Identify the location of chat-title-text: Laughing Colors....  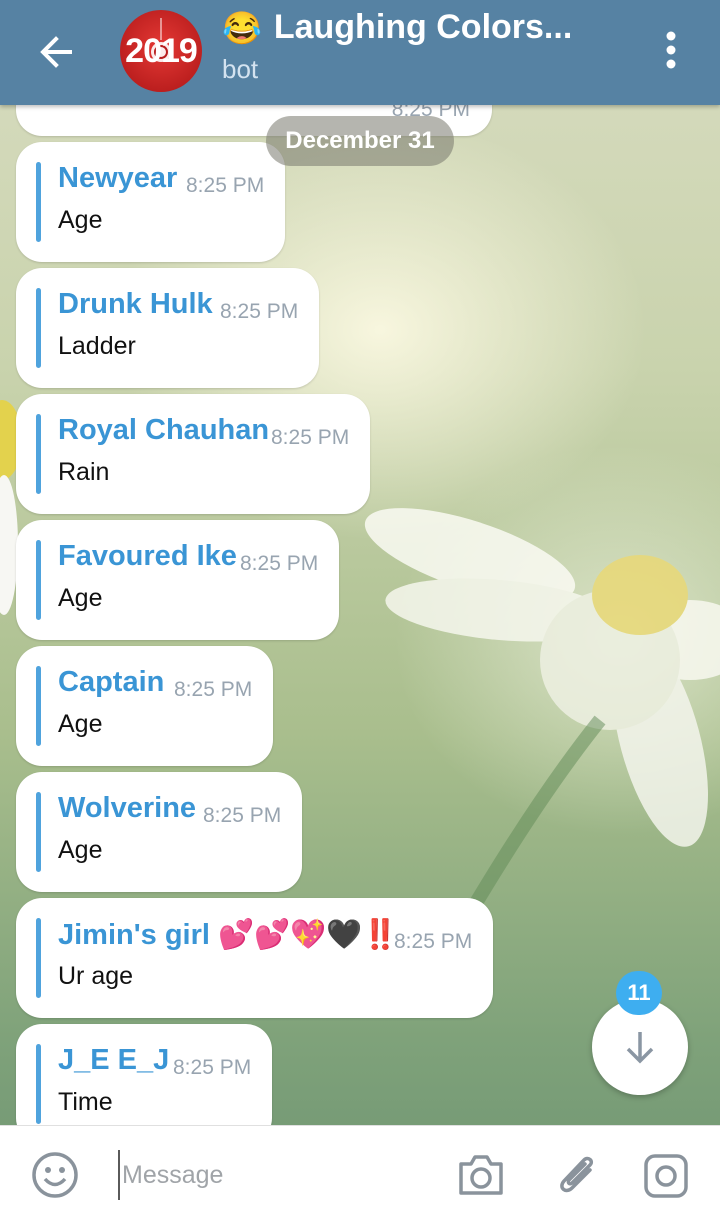
(423, 27).